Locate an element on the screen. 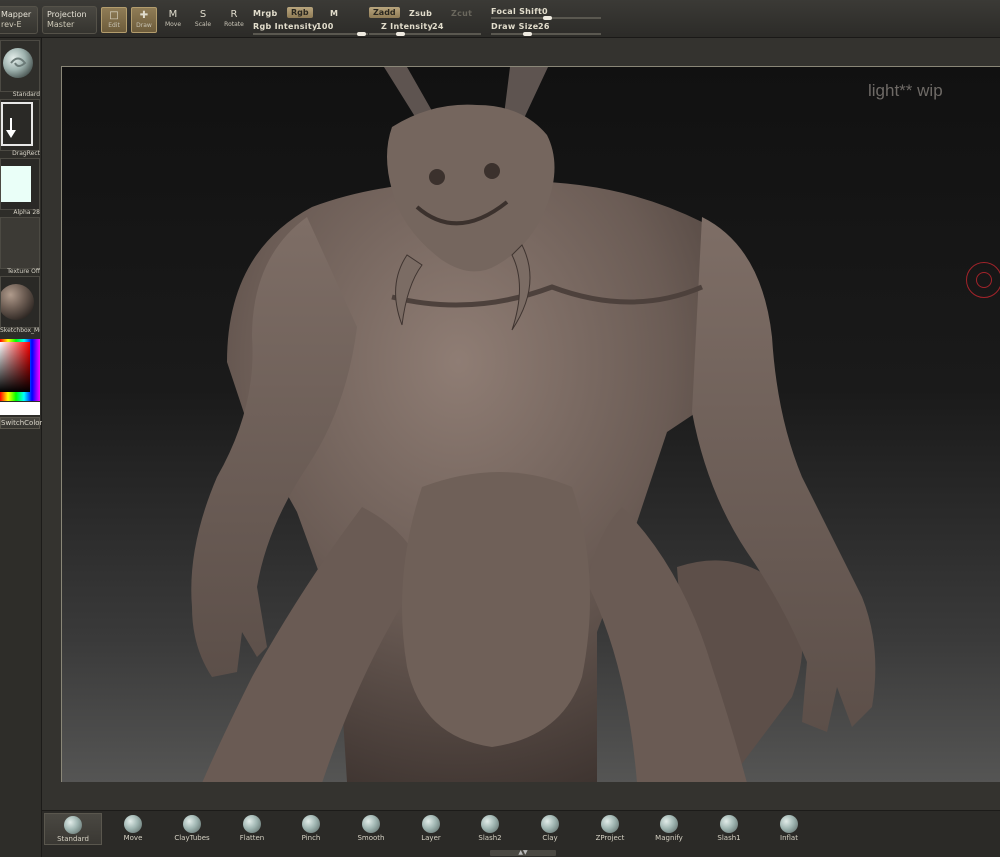  draw-button: ✚ Draw is located at coordinates (144, 20).